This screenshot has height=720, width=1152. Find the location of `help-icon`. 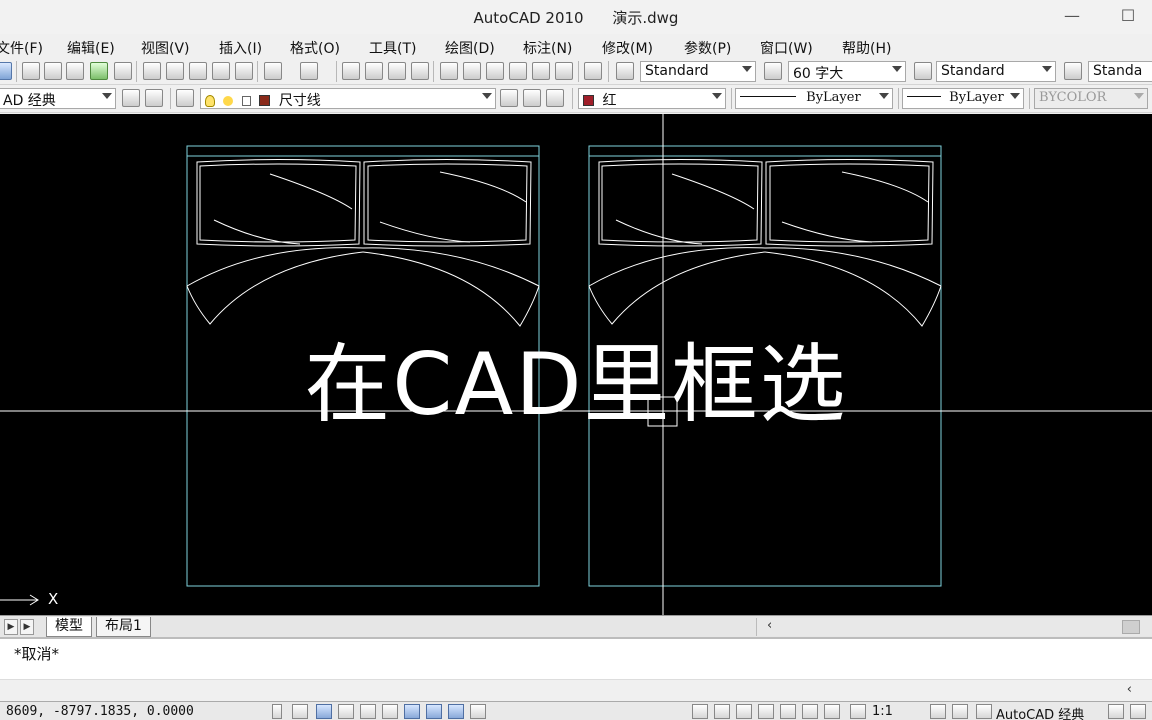

help-icon is located at coordinates (593, 71).